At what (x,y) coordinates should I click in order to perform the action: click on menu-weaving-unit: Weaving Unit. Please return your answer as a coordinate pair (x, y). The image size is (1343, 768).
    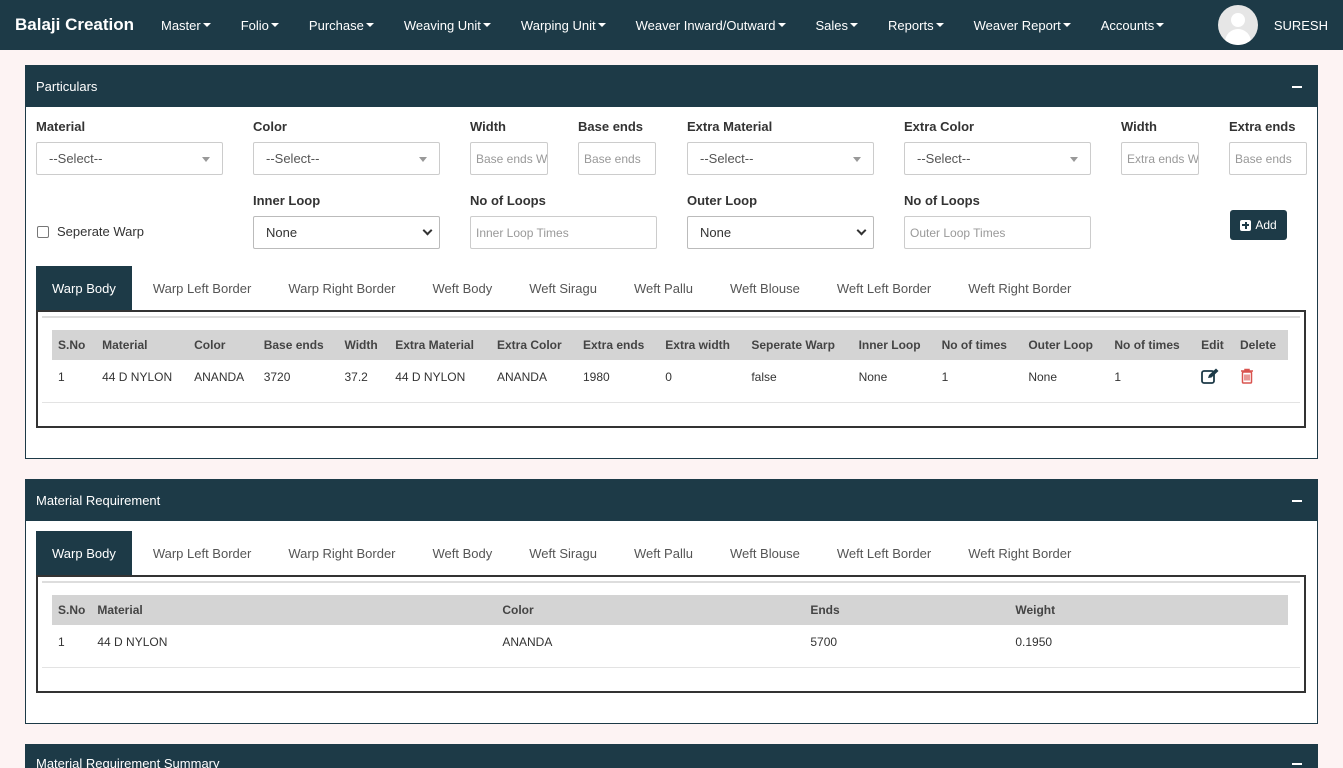
    Looking at the image, I should click on (447, 25).